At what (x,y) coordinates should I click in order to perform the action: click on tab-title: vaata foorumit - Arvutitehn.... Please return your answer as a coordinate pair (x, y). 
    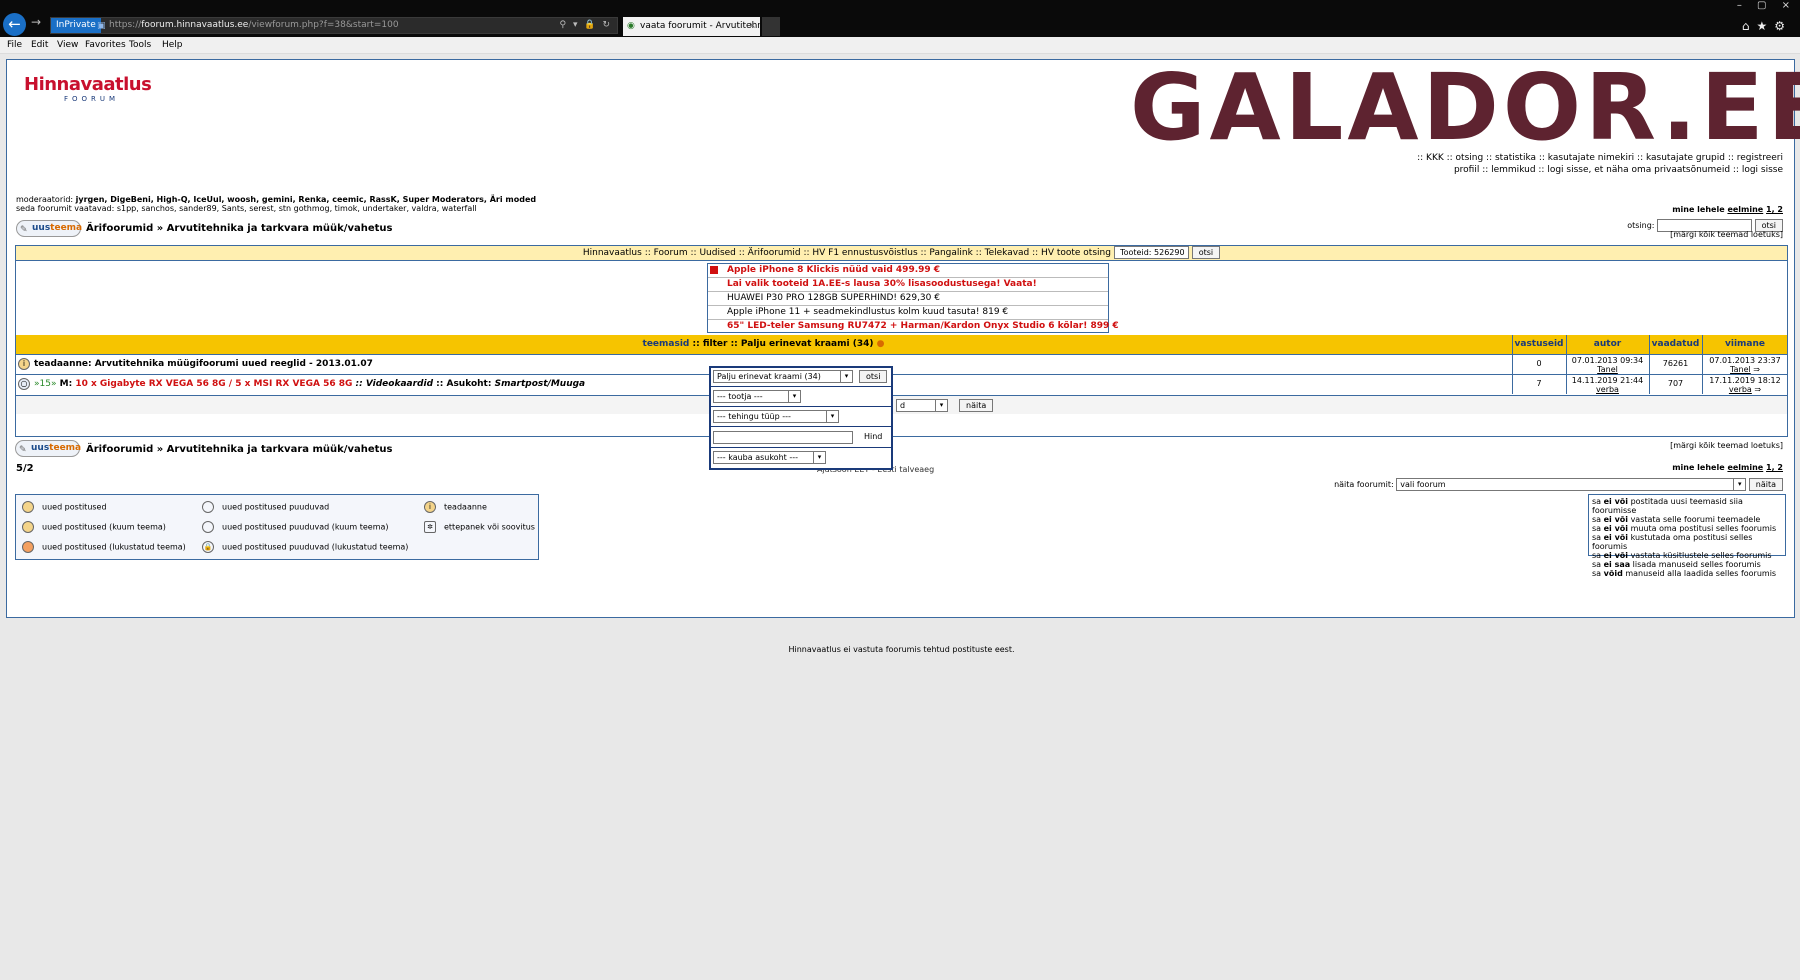
    Looking at the image, I should click on (700, 26).